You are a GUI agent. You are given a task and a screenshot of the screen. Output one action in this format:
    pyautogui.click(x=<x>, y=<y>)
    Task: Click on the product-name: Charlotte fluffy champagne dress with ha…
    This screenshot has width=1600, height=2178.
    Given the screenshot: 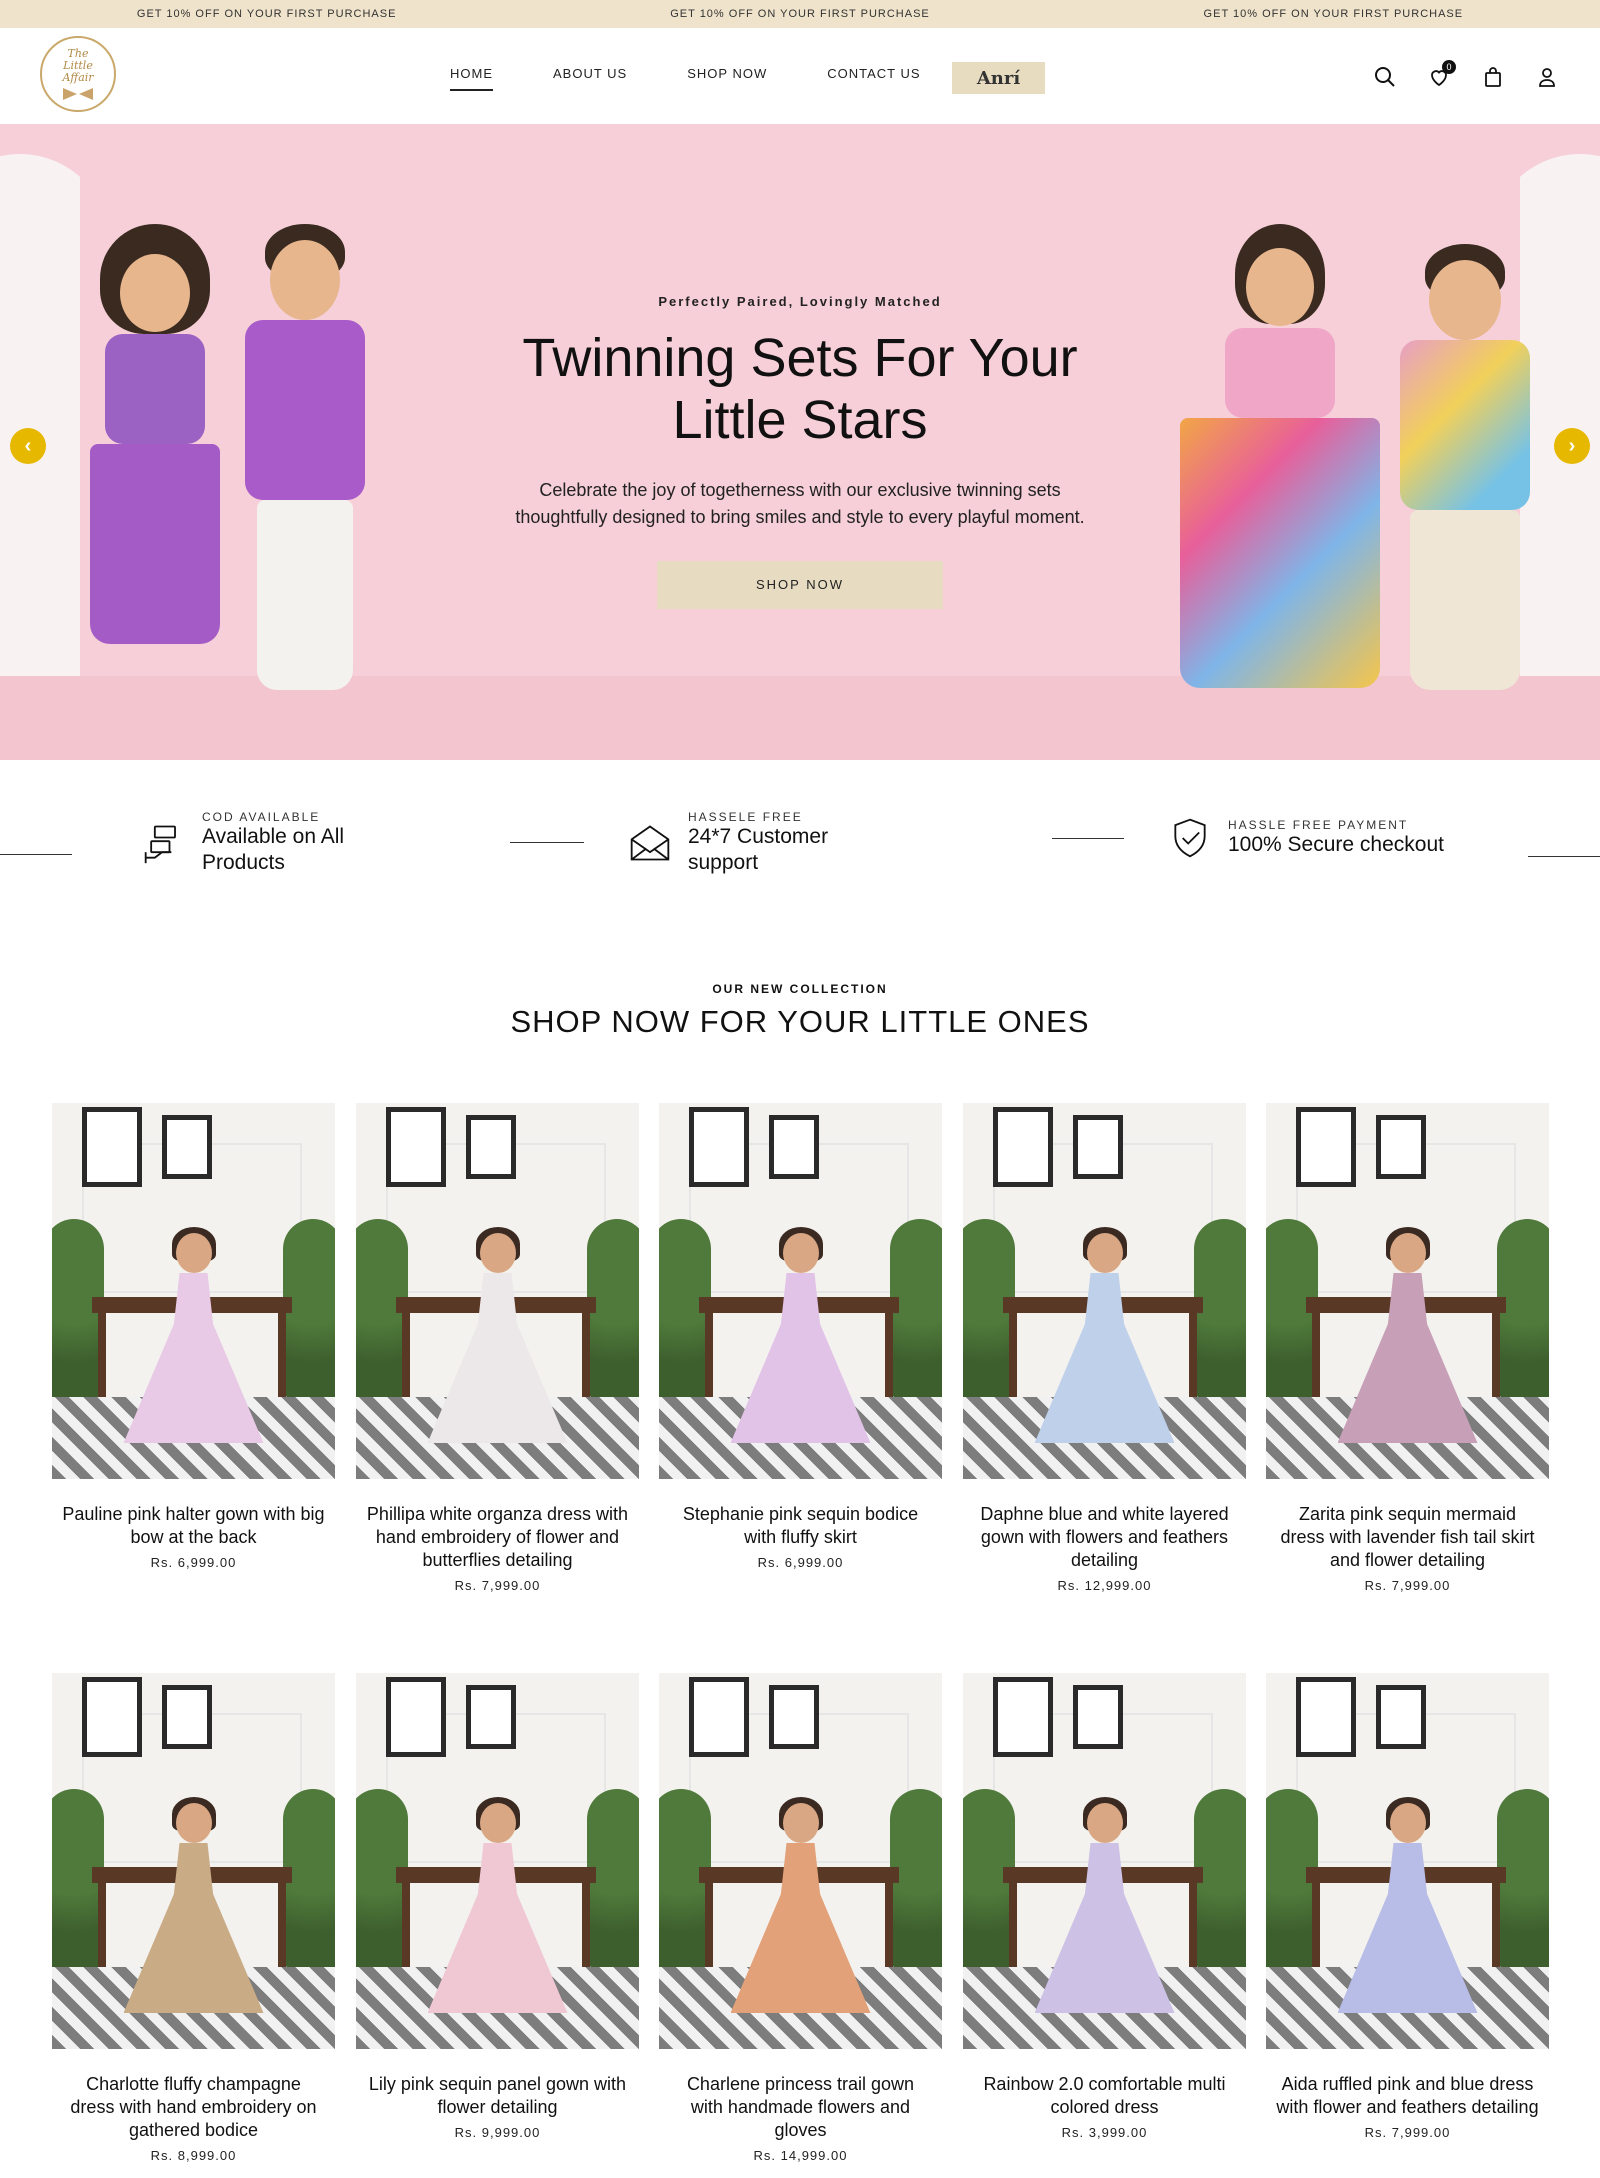 What is the action you would take?
    pyautogui.click(x=193, y=2107)
    